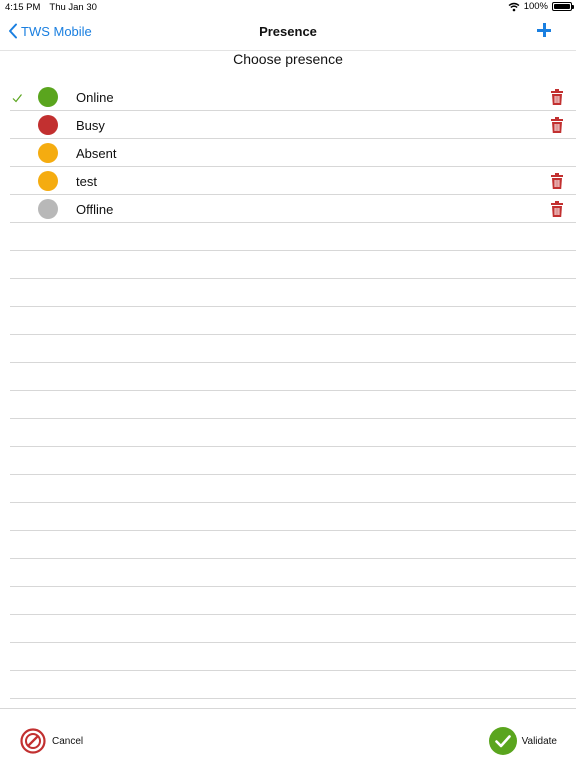 Image resolution: width=576 pixels, height=768 pixels. Describe the element at coordinates (563, 6) in the screenshot. I see `battery-icon` at that location.